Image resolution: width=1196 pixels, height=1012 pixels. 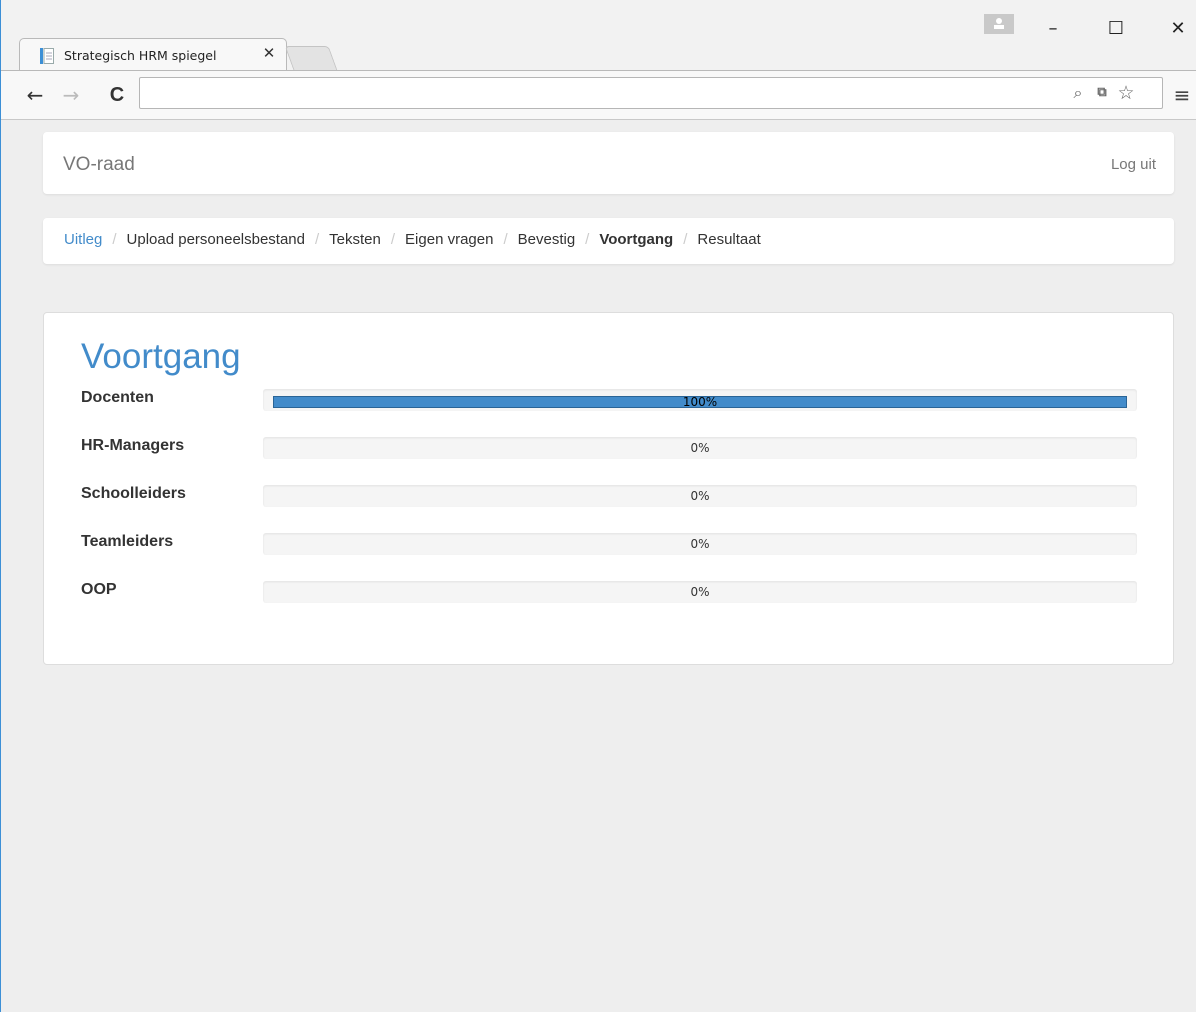 What do you see at coordinates (47, 56) in the screenshot?
I see `document-icon` at bounding box center [47, 56].